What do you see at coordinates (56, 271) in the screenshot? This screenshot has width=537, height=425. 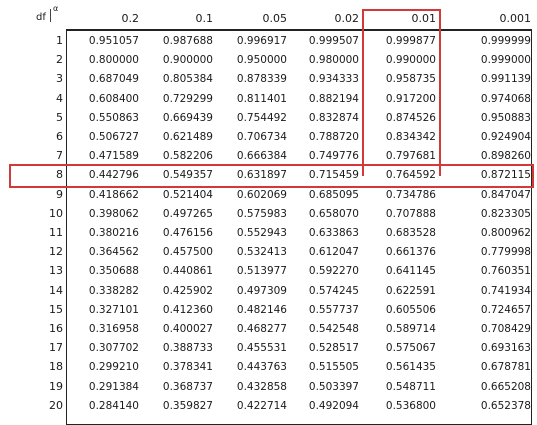 I see `df-cell: 13` at bounding box center [56, 271].